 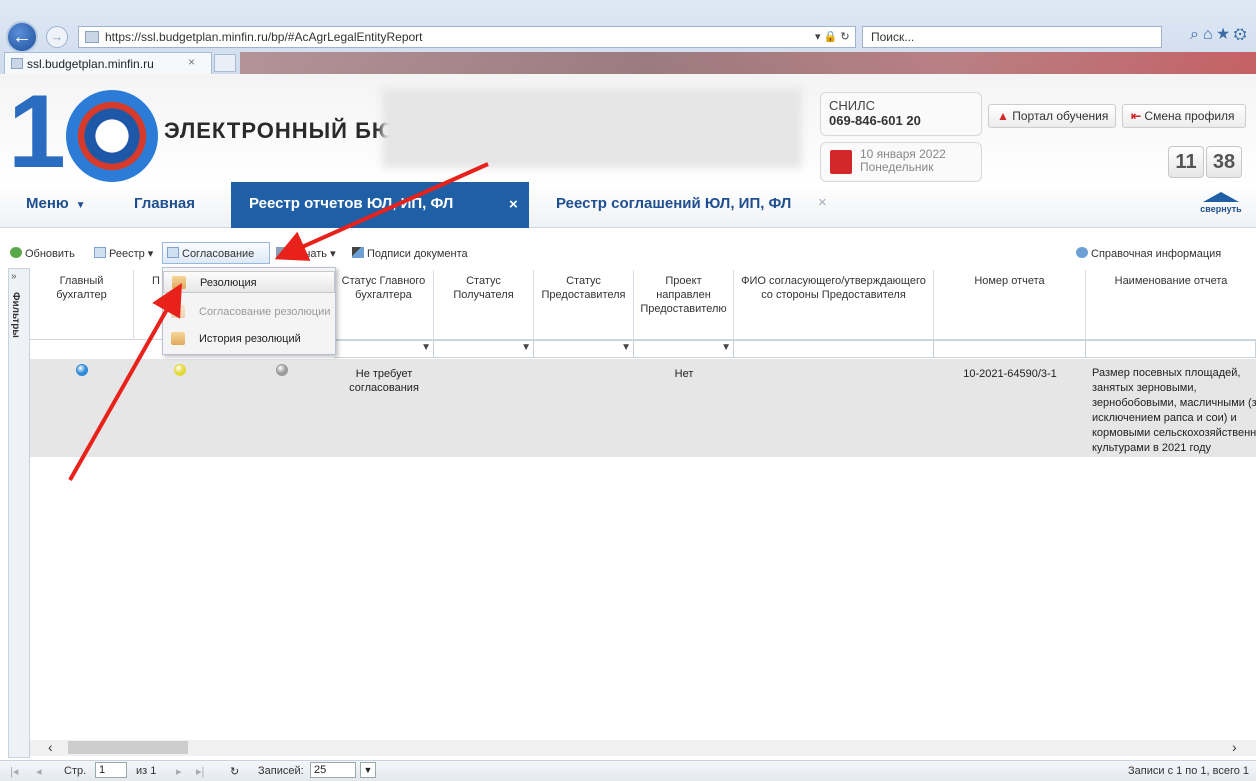 What do you see at coordinates (1010, 305) in the screenshot?
I see `col-report-number: Номер отчета` at bounding box center [1010, 305].